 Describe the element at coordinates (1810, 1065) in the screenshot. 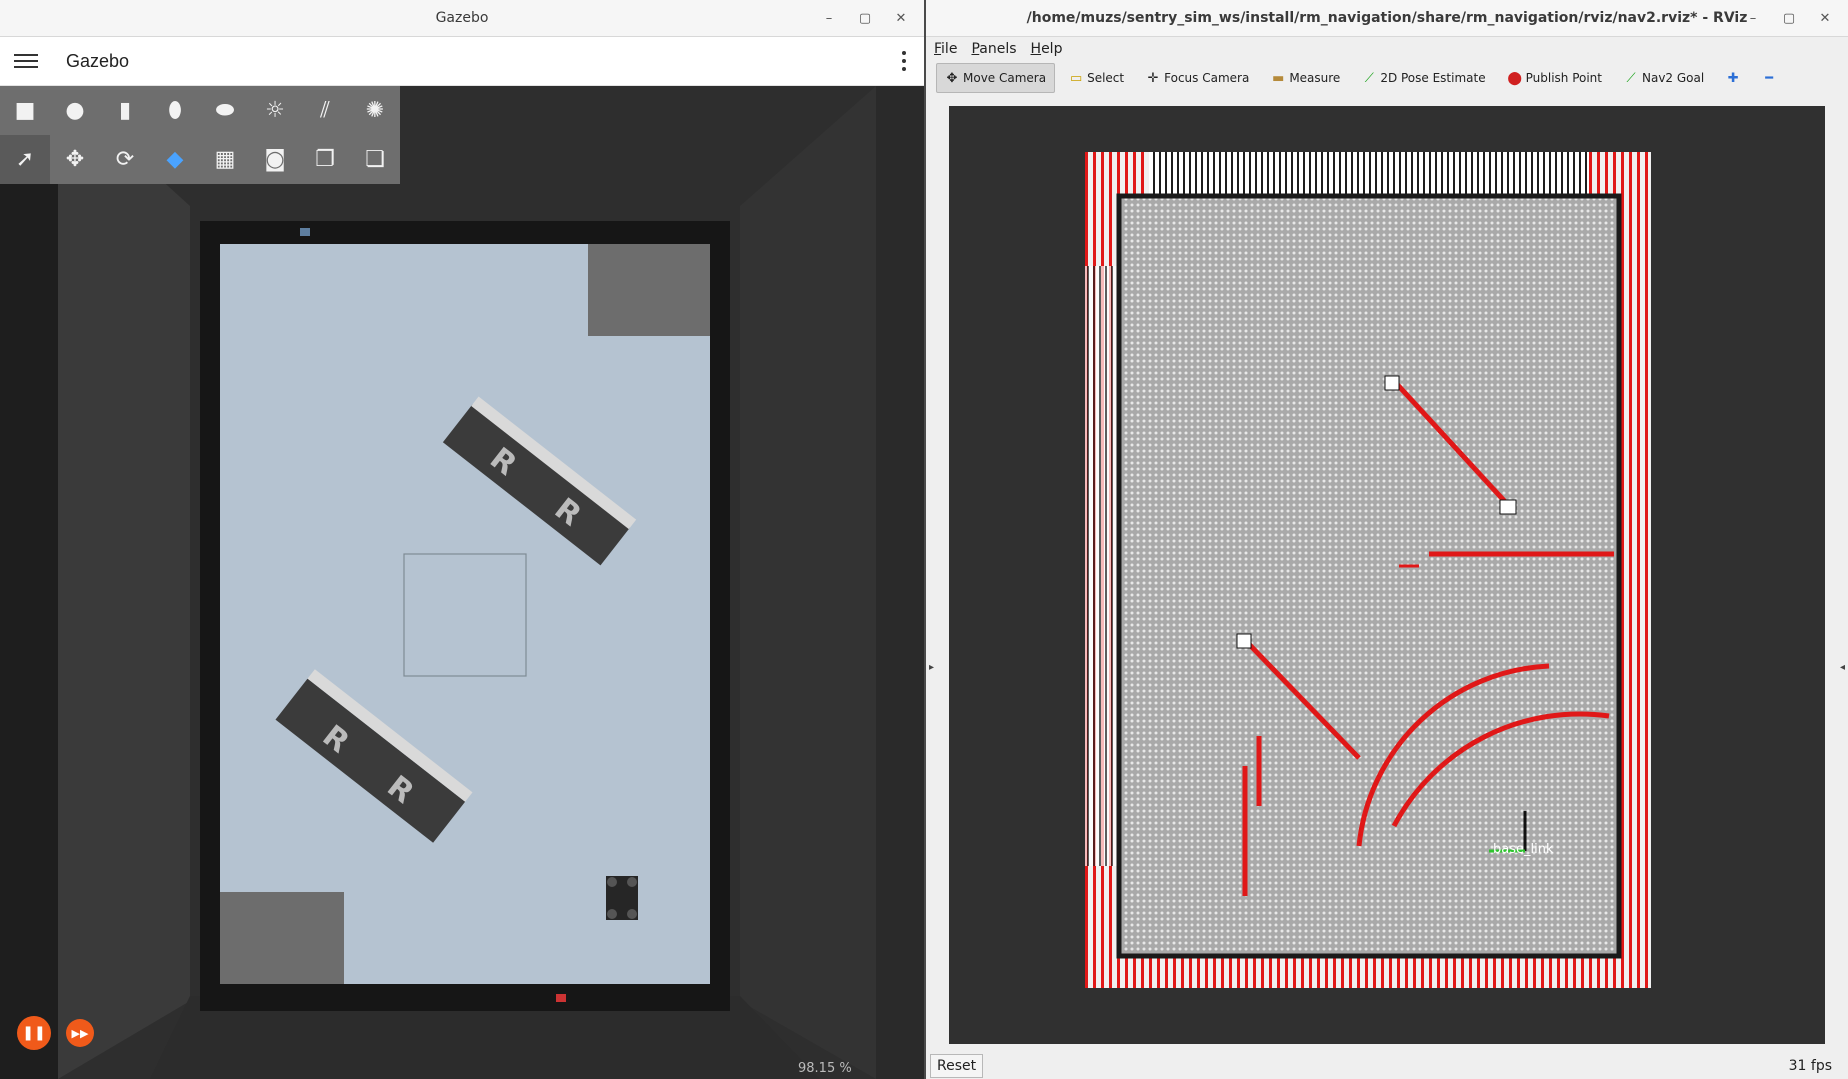

I see `fps-counter: 31 fps` at that location.